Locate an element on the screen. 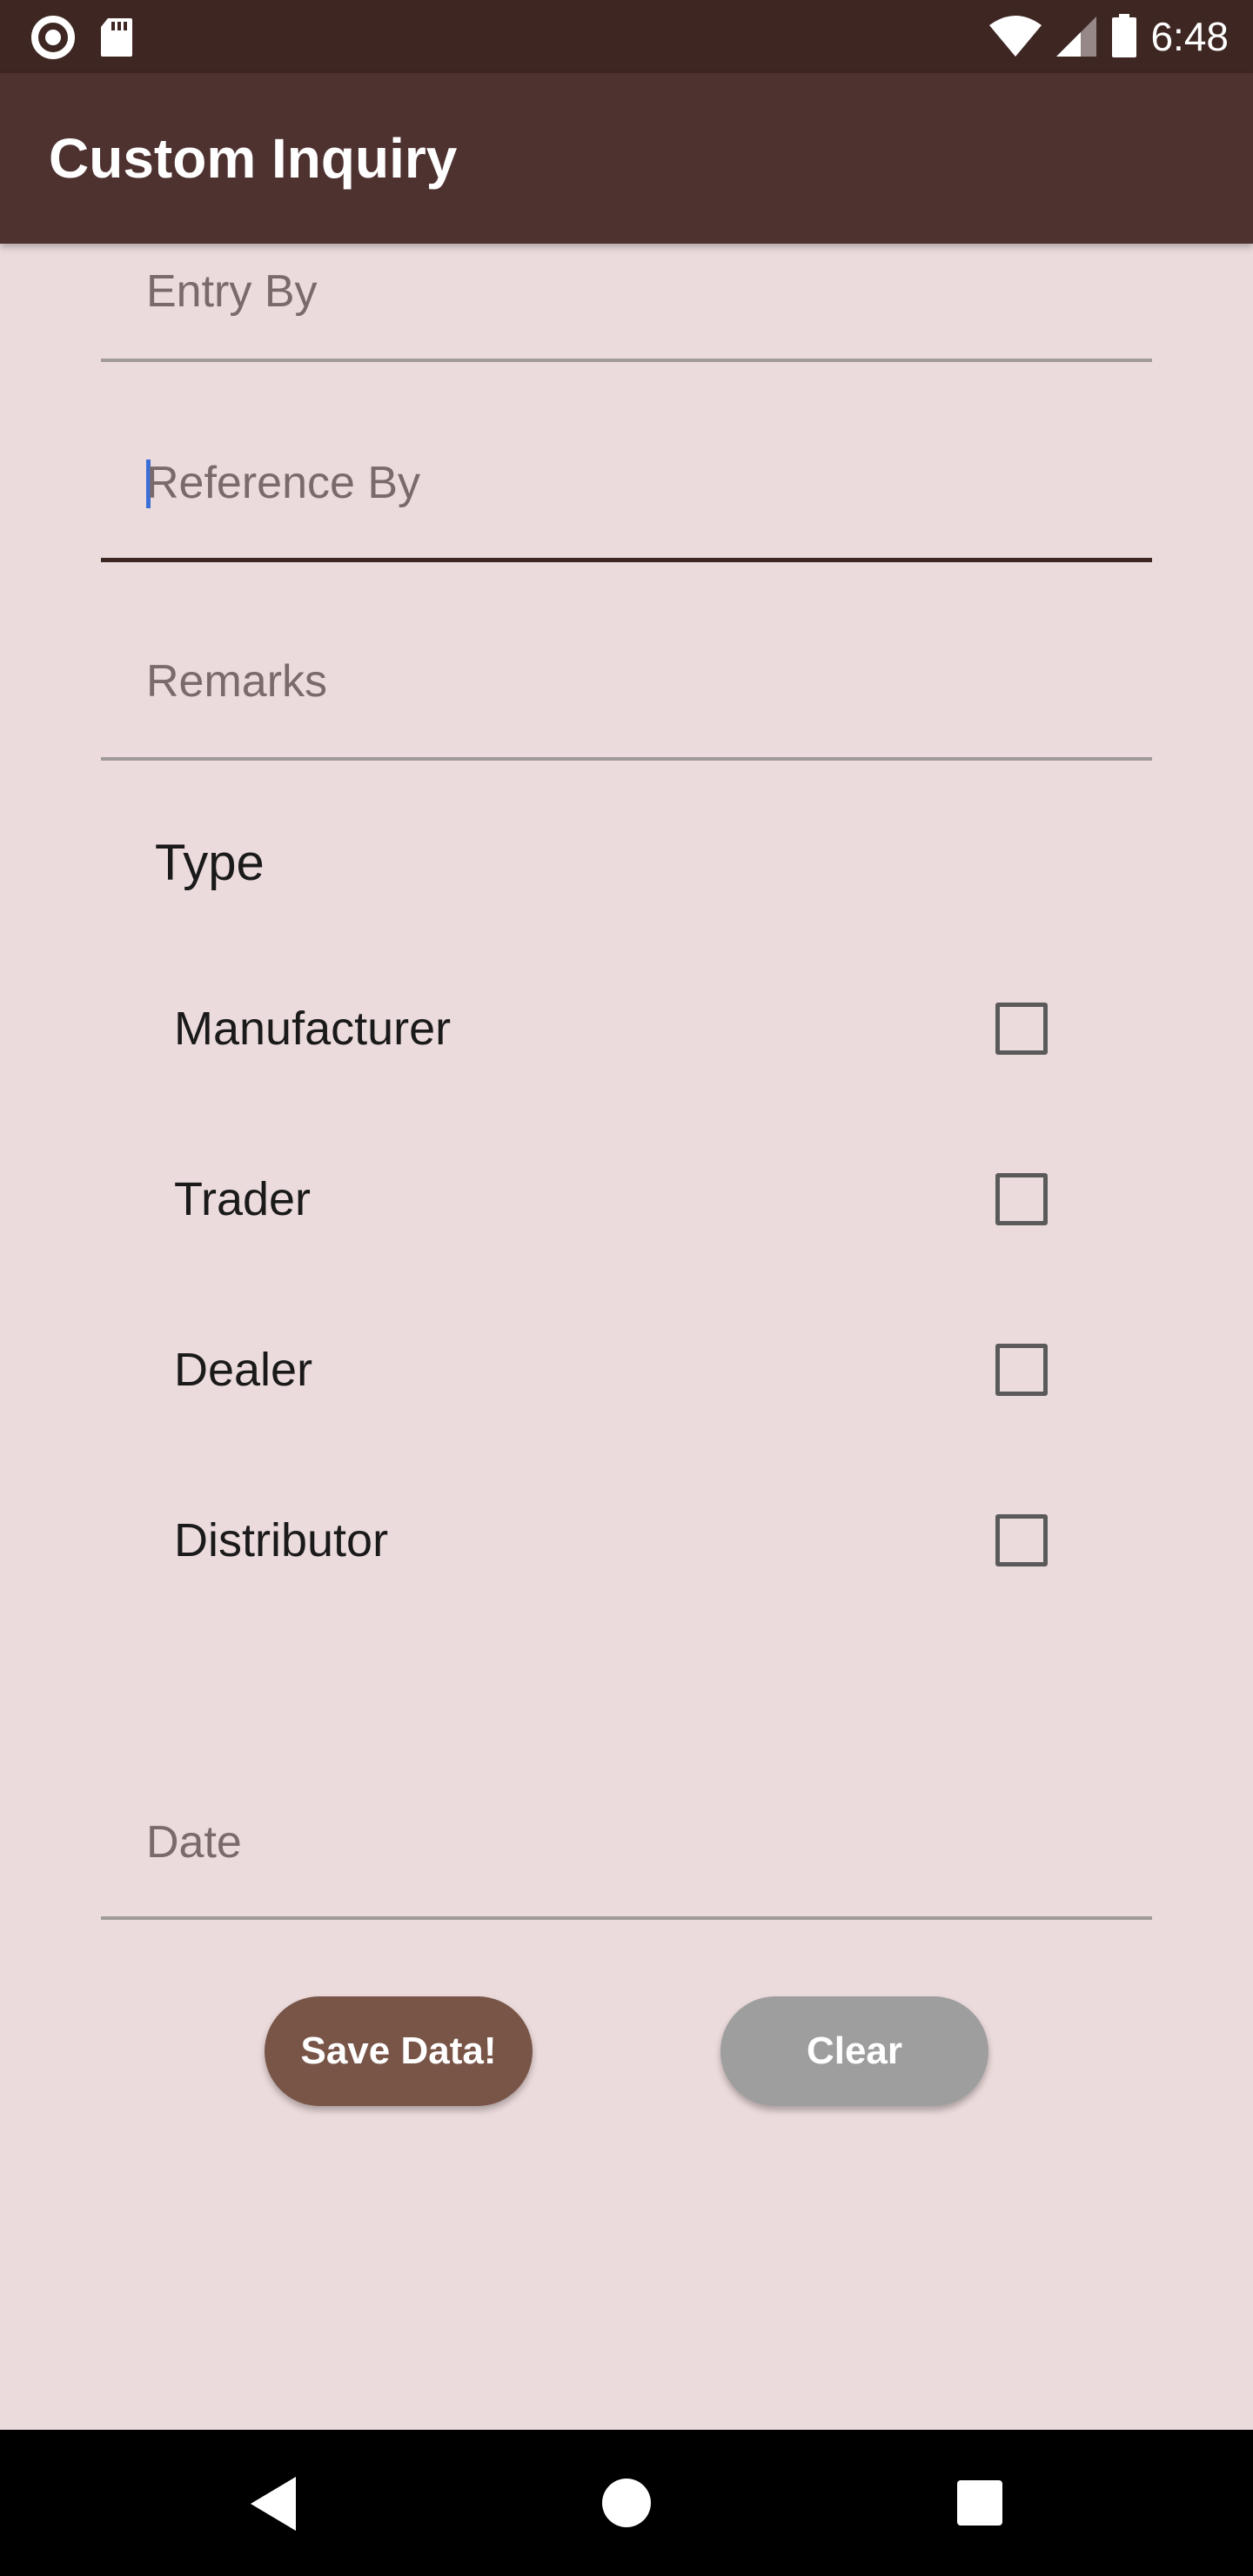 The width and height of the screenshot is (1253, 2576). dealer-checkbox is located at coordinates (1021, 1370).